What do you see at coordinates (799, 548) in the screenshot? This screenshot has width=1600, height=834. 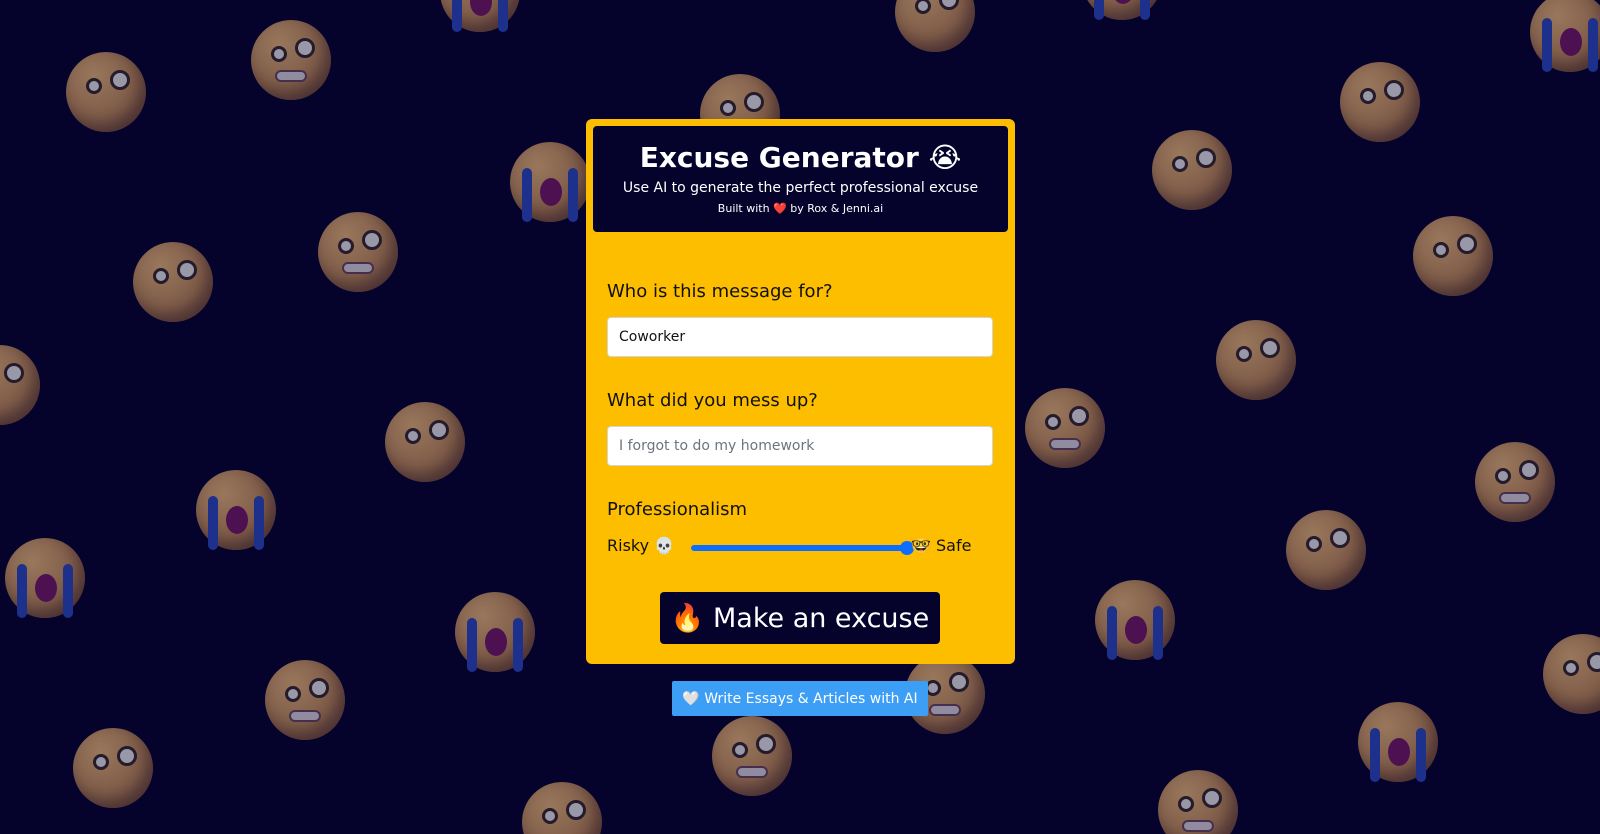 I see `slider-fill` at bounding box center [799, 548].